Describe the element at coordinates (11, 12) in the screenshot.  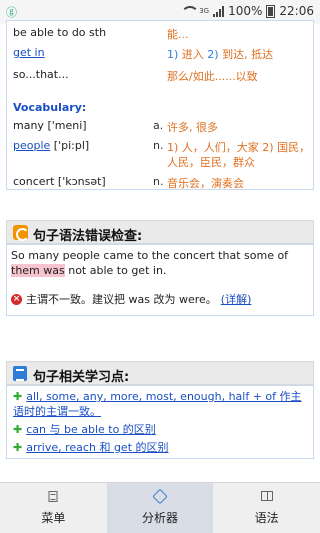
I see `app-notification-icon: ⓖ` at that location.